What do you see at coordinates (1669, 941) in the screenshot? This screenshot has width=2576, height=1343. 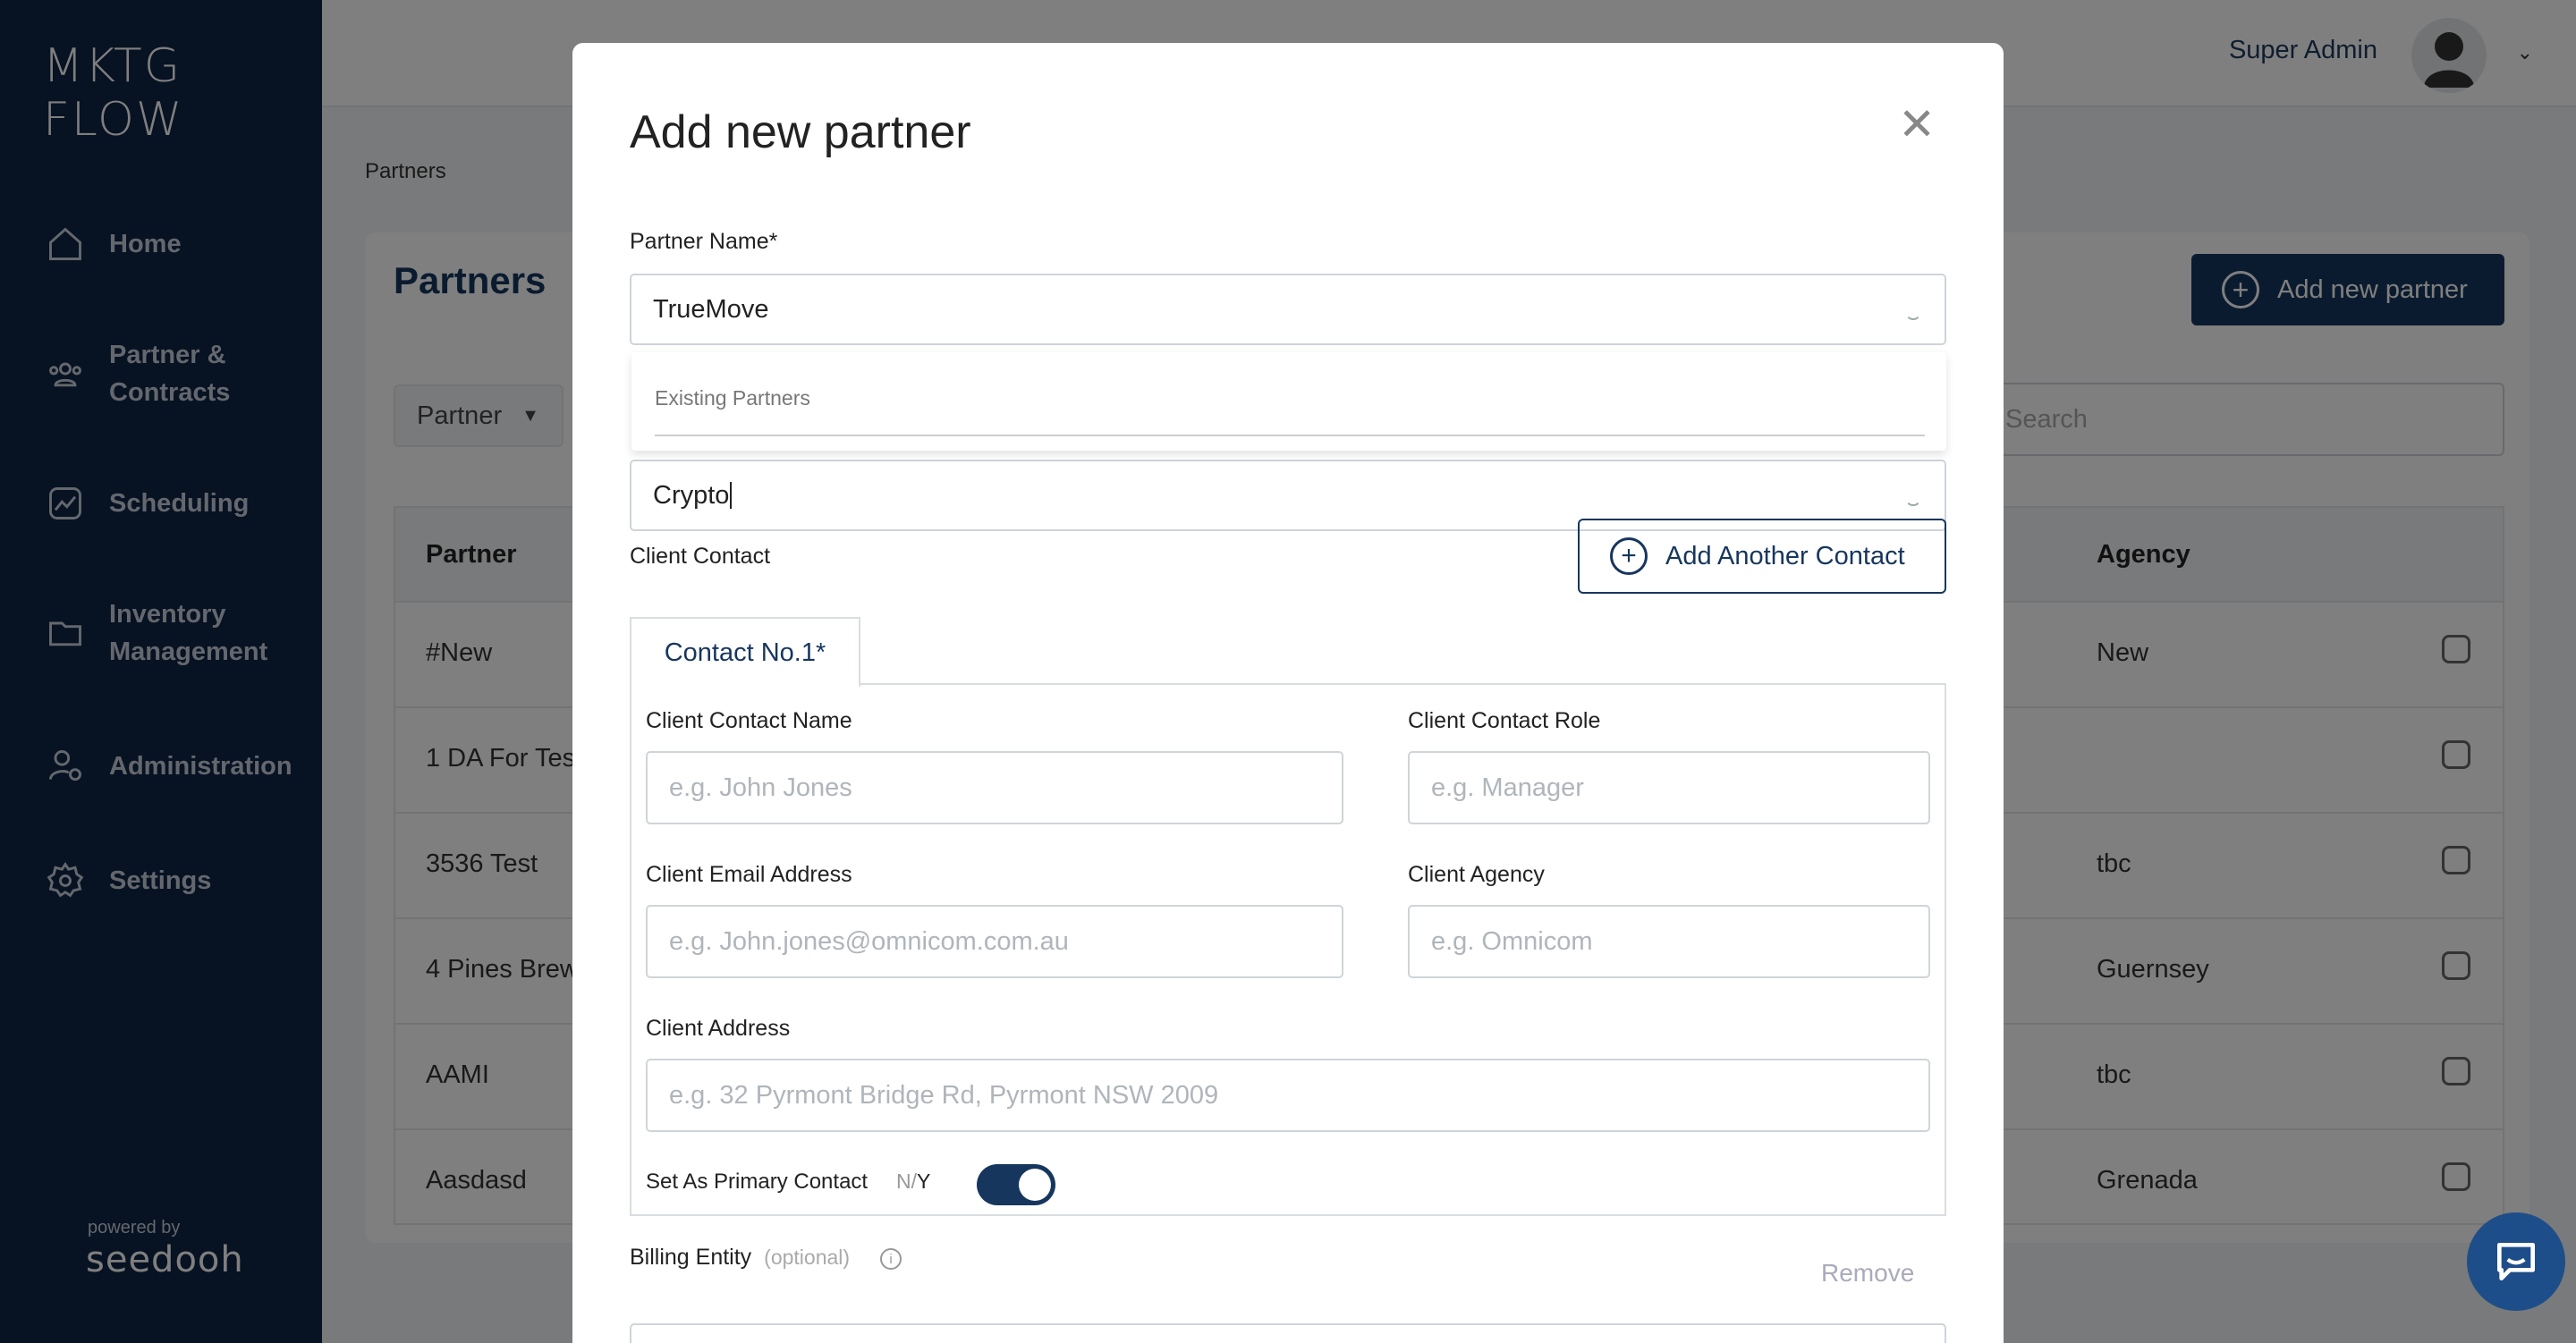 I see `agency-input: e.g. Omnicom` at bounding box center [1669, 941].